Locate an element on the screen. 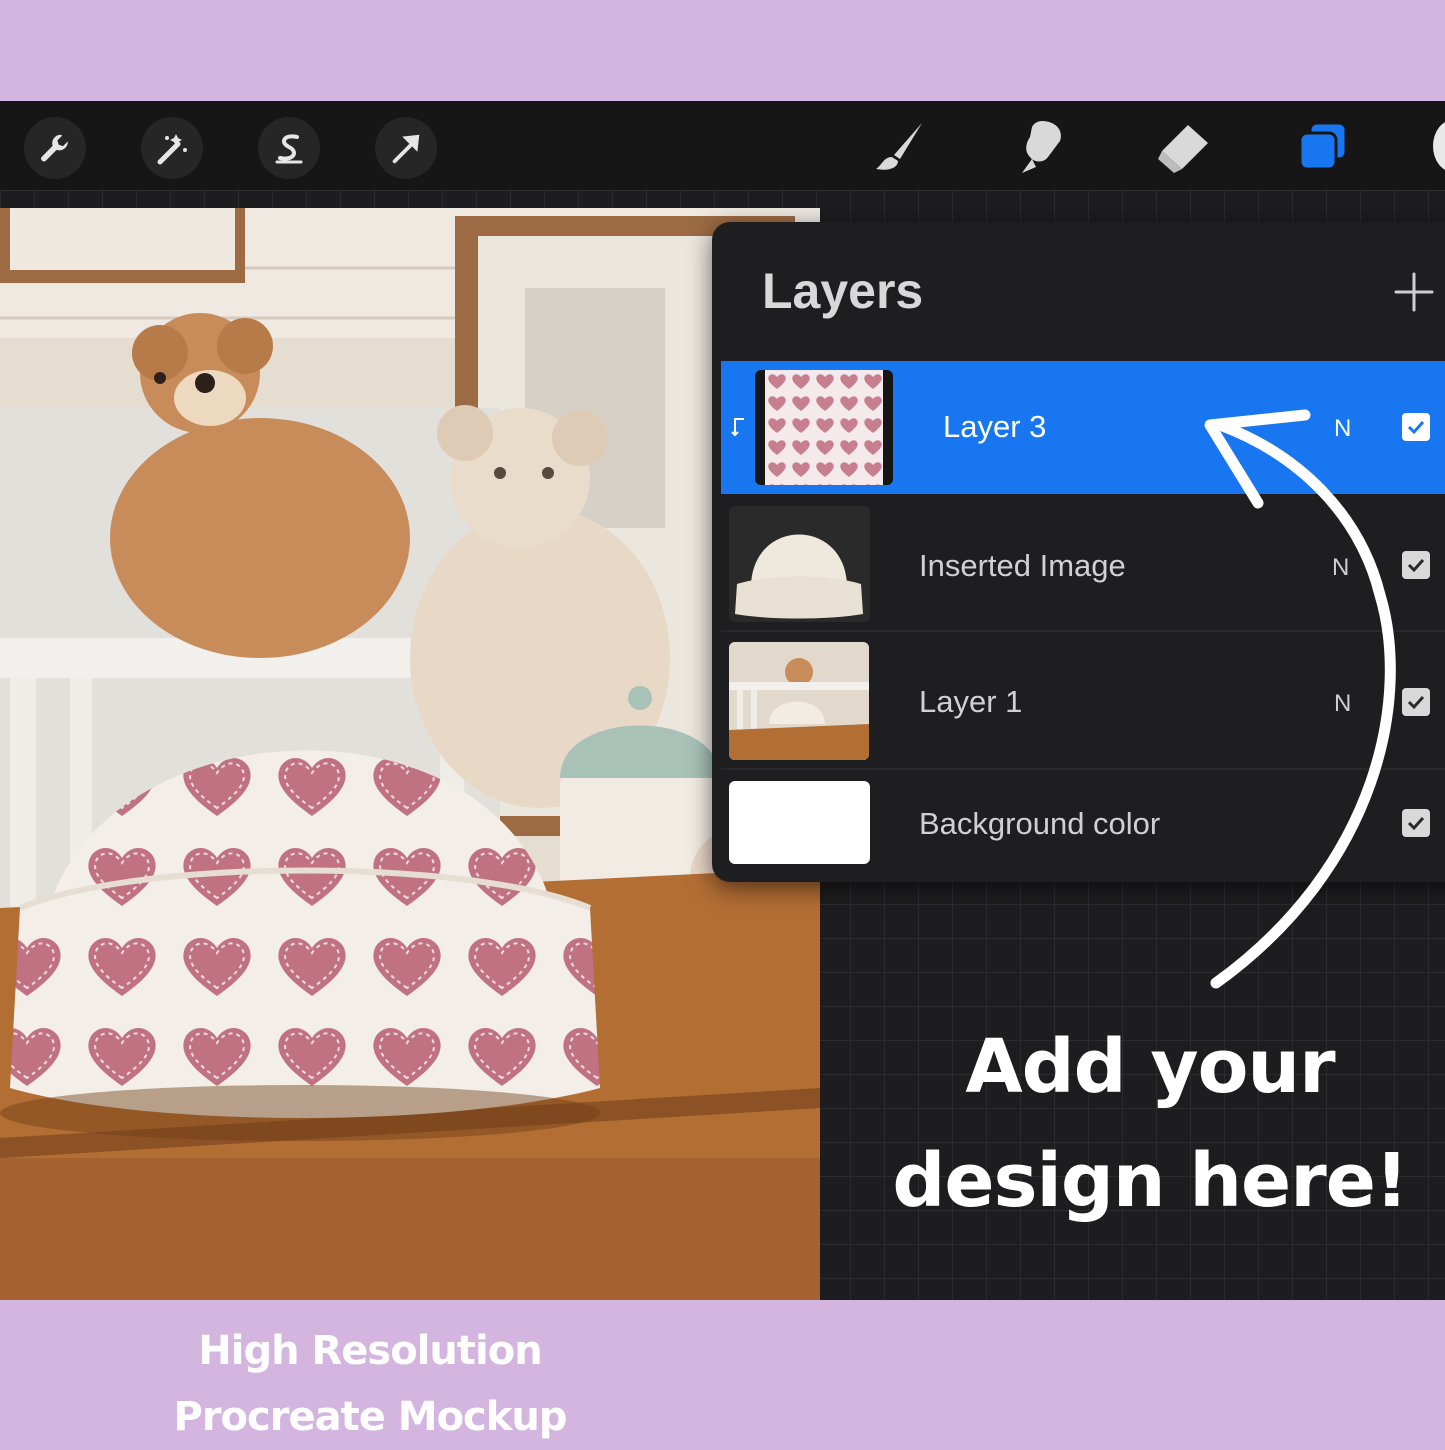 The width and height of the screenshot is (1445, 1450). clipping-mask-icon is located at coordinates (739, 429).